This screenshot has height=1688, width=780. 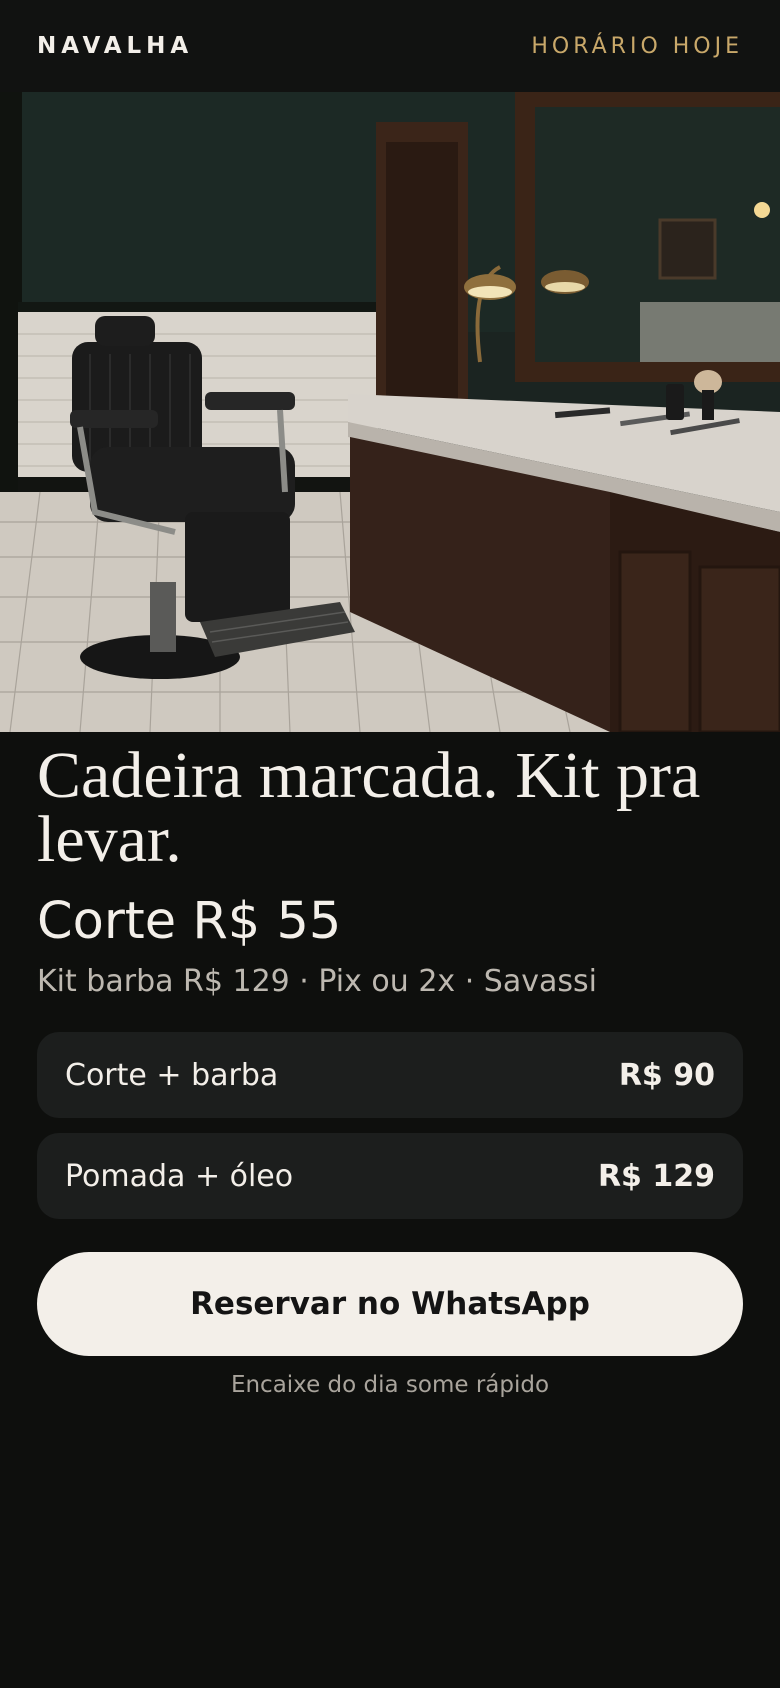 What do you see at coordinates (317, 981) in the screenshot?
I see `offer-details: Kit barba R$ 129 · Pix ou 2x · Savassi` at bounding box center [317, 981].